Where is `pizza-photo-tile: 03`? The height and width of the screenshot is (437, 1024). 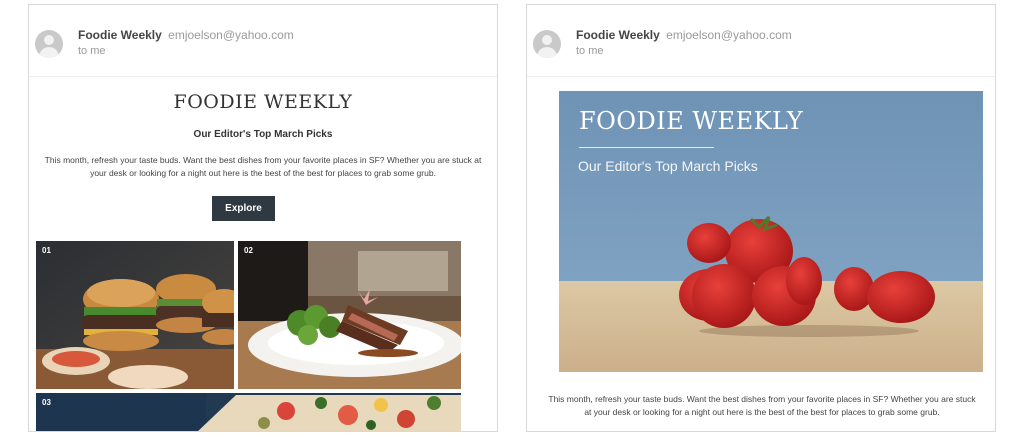 pizza-photo-tile: 03 is located at coordinates (248, 412).